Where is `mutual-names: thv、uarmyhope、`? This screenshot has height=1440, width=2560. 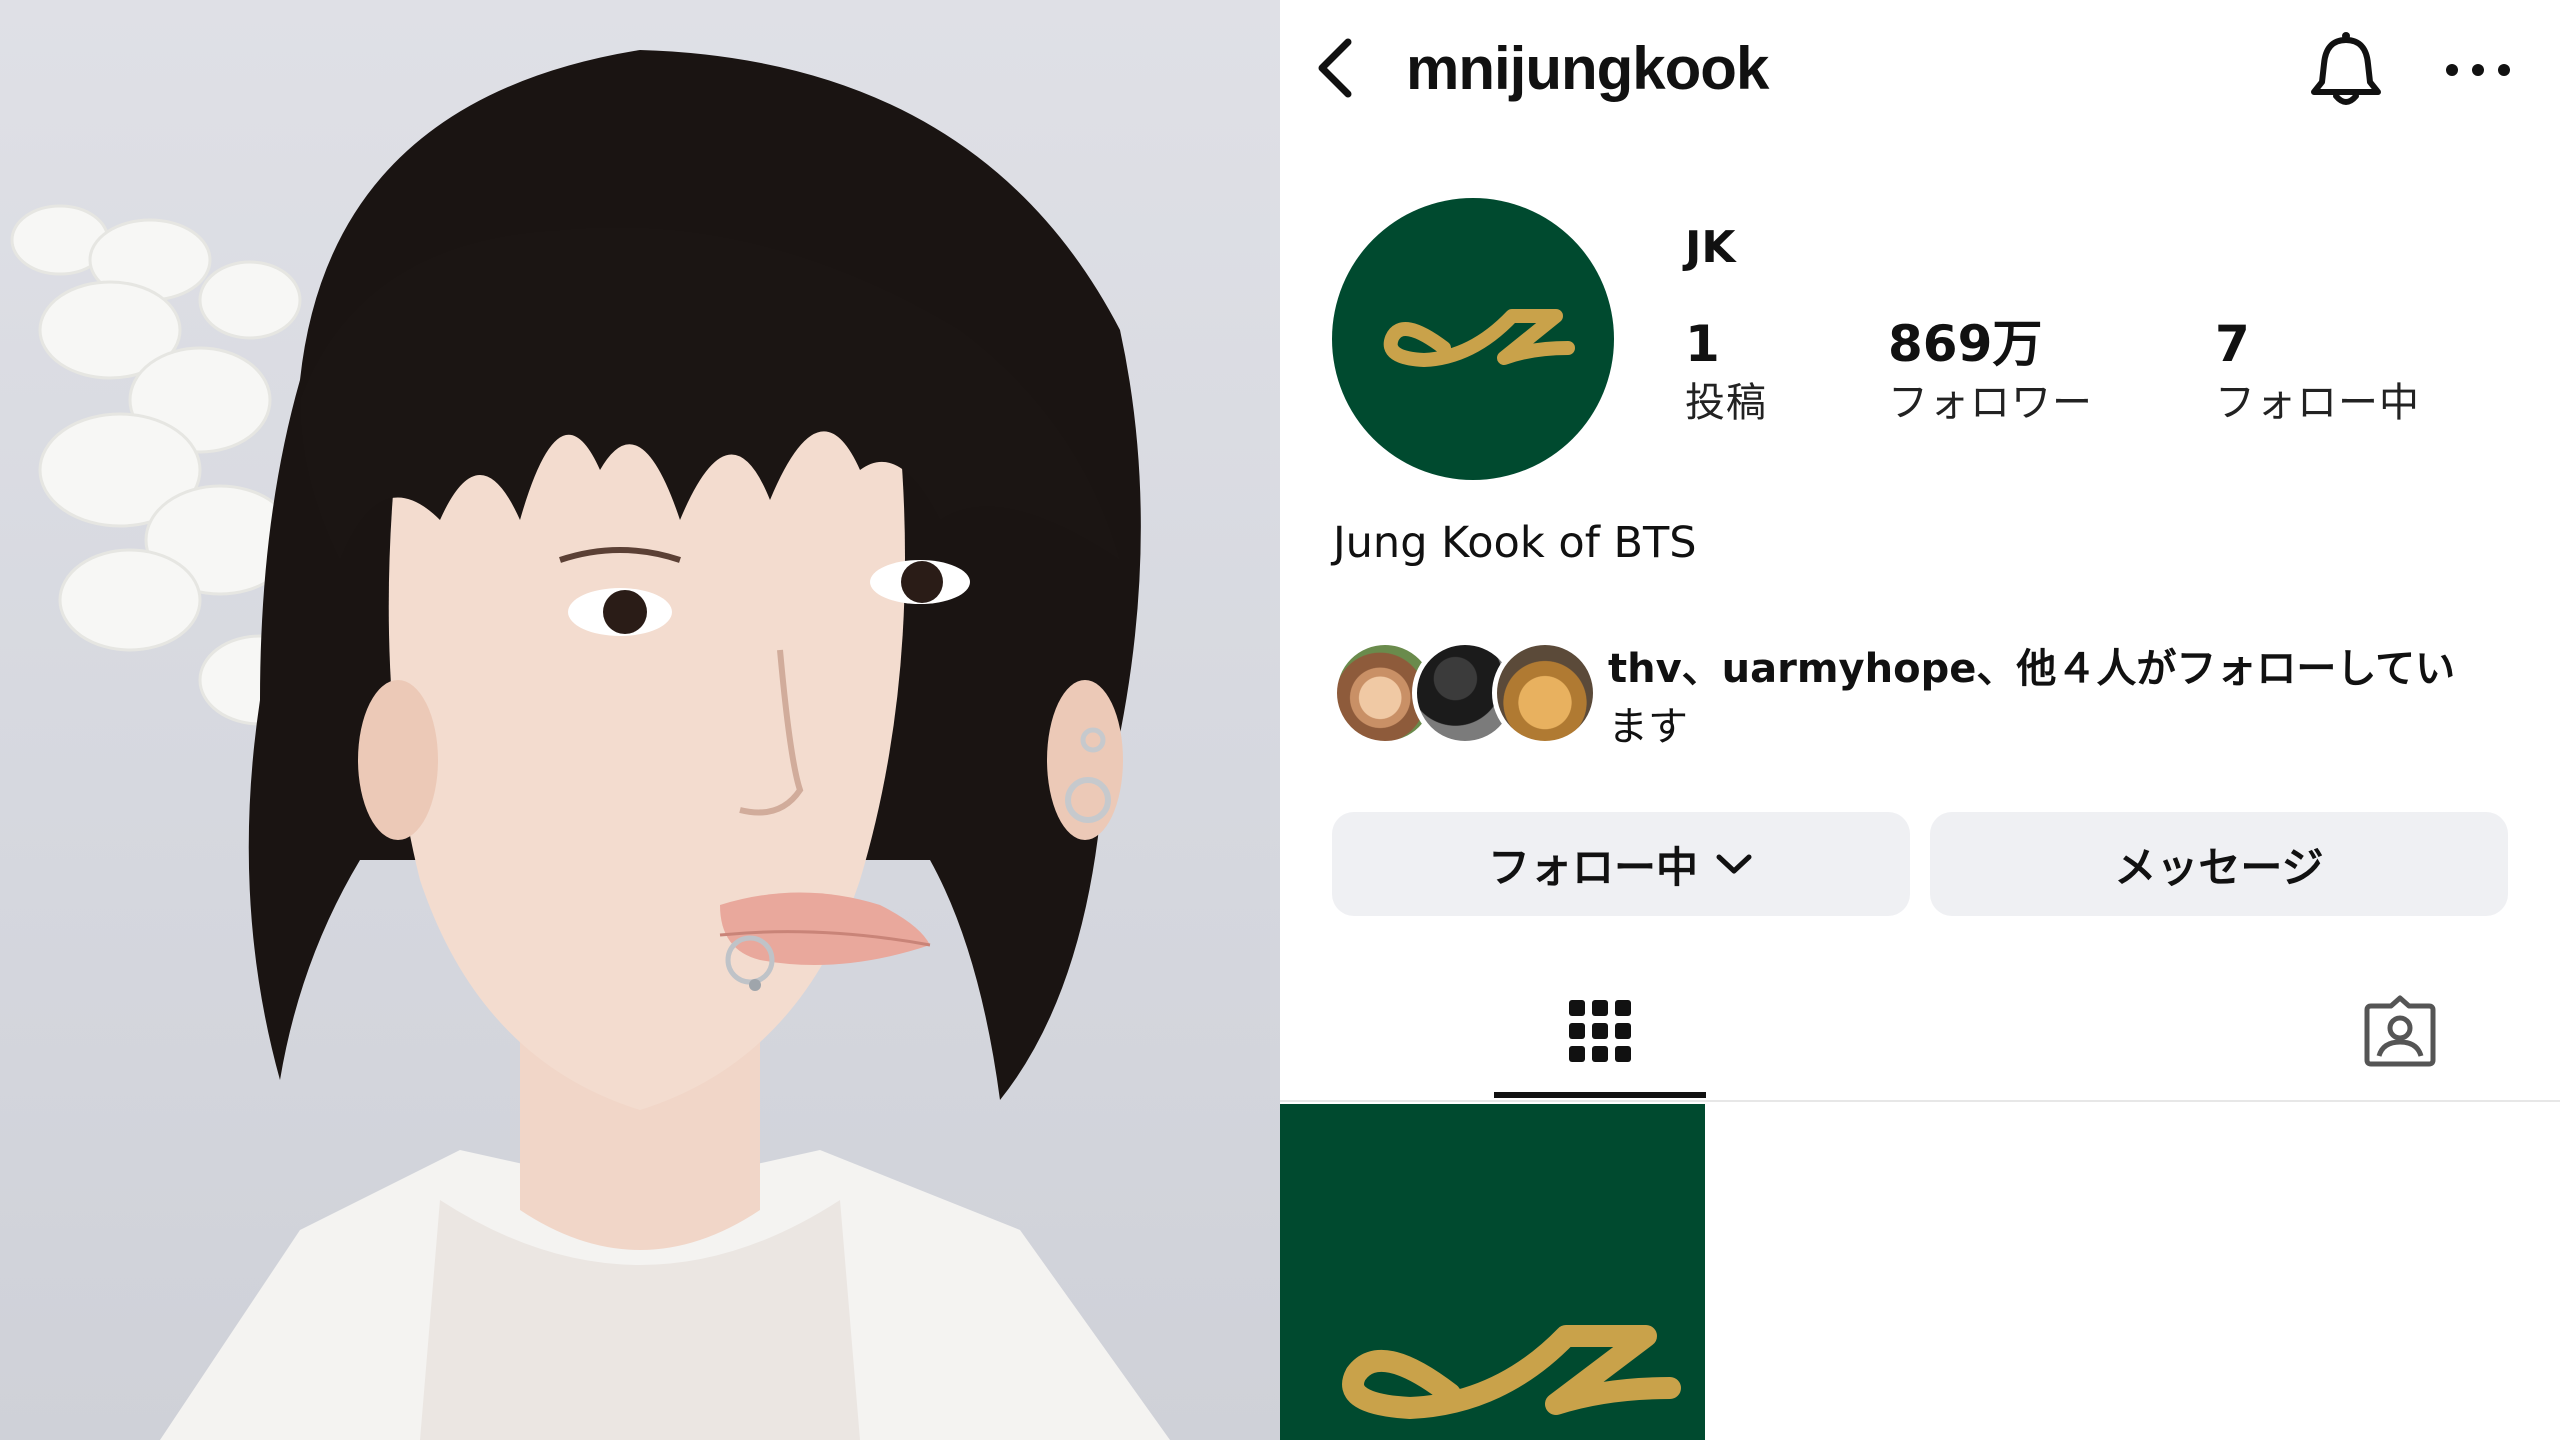
mutual-names: thv、uarmyhope、 is located at coordinates (1812, 669).